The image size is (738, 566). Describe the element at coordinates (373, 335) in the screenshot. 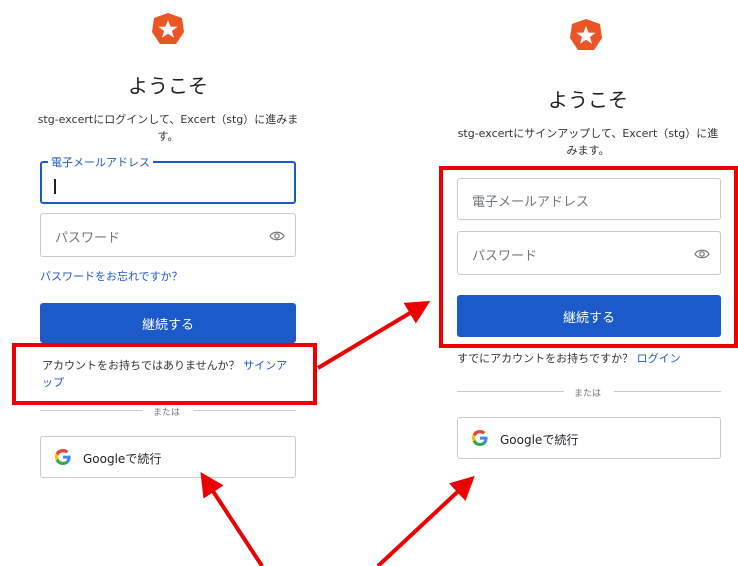

I see `arrow-to-signup-form` at that location.